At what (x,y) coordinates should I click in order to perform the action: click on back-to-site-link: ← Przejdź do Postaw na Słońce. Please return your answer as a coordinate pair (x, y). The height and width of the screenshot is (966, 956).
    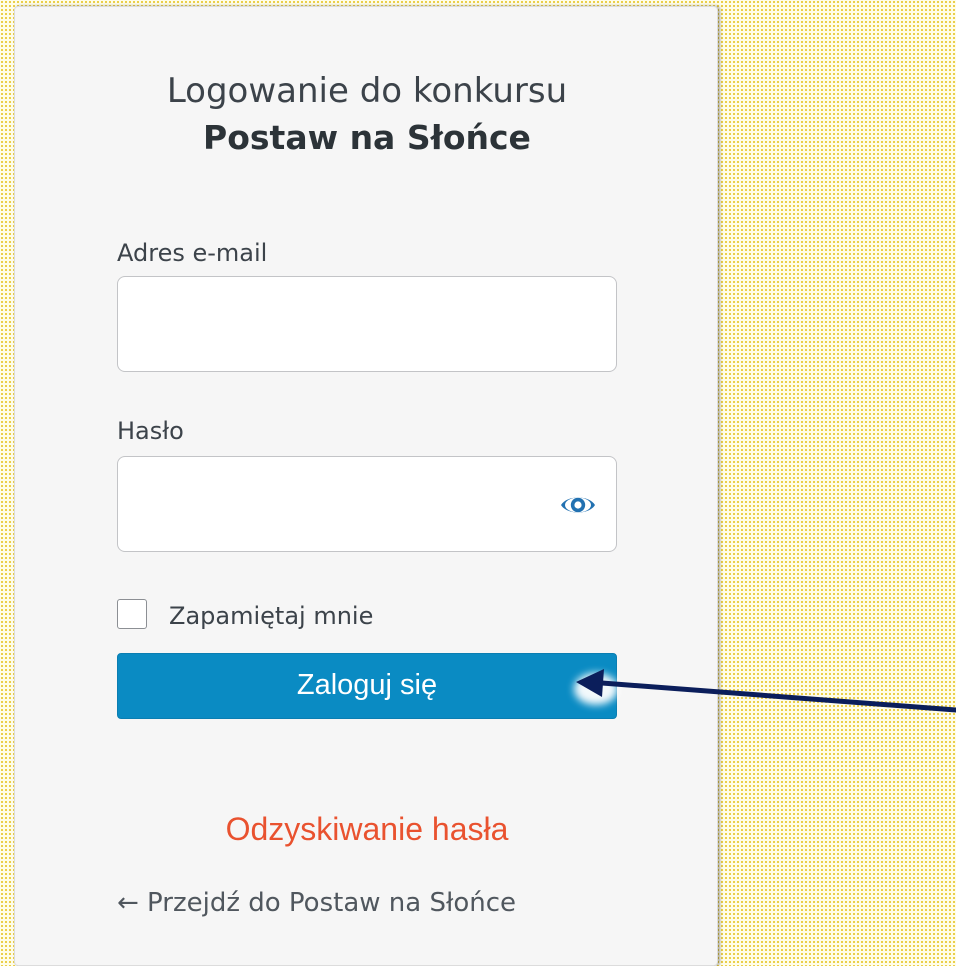
    Looking at the image, I should click on (316, 903).